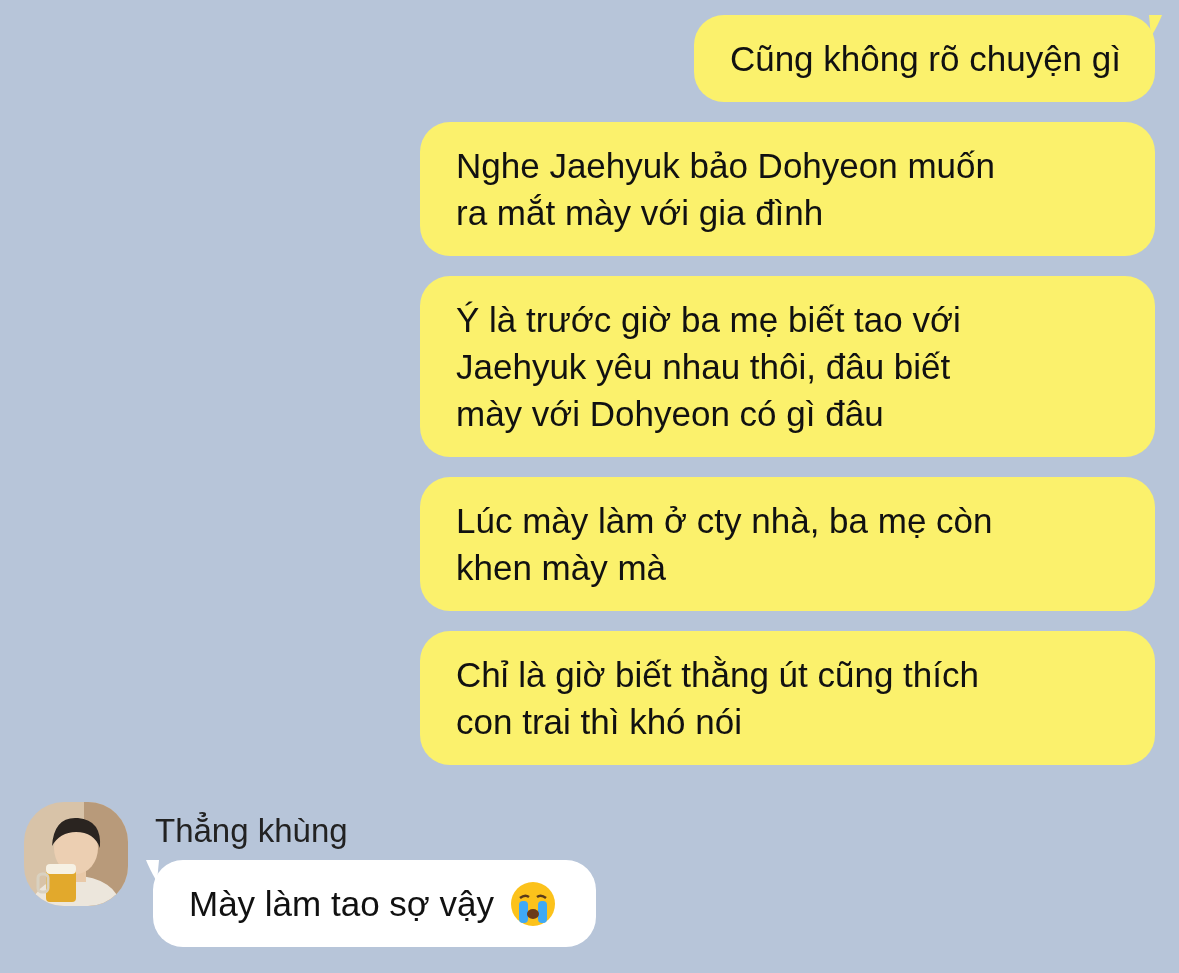 The image size is (1179, 973). I want to click on message-bubble: Chỉ là giờ biết thằng út cũng thích con trai thì khó nói, so click(787, 698).